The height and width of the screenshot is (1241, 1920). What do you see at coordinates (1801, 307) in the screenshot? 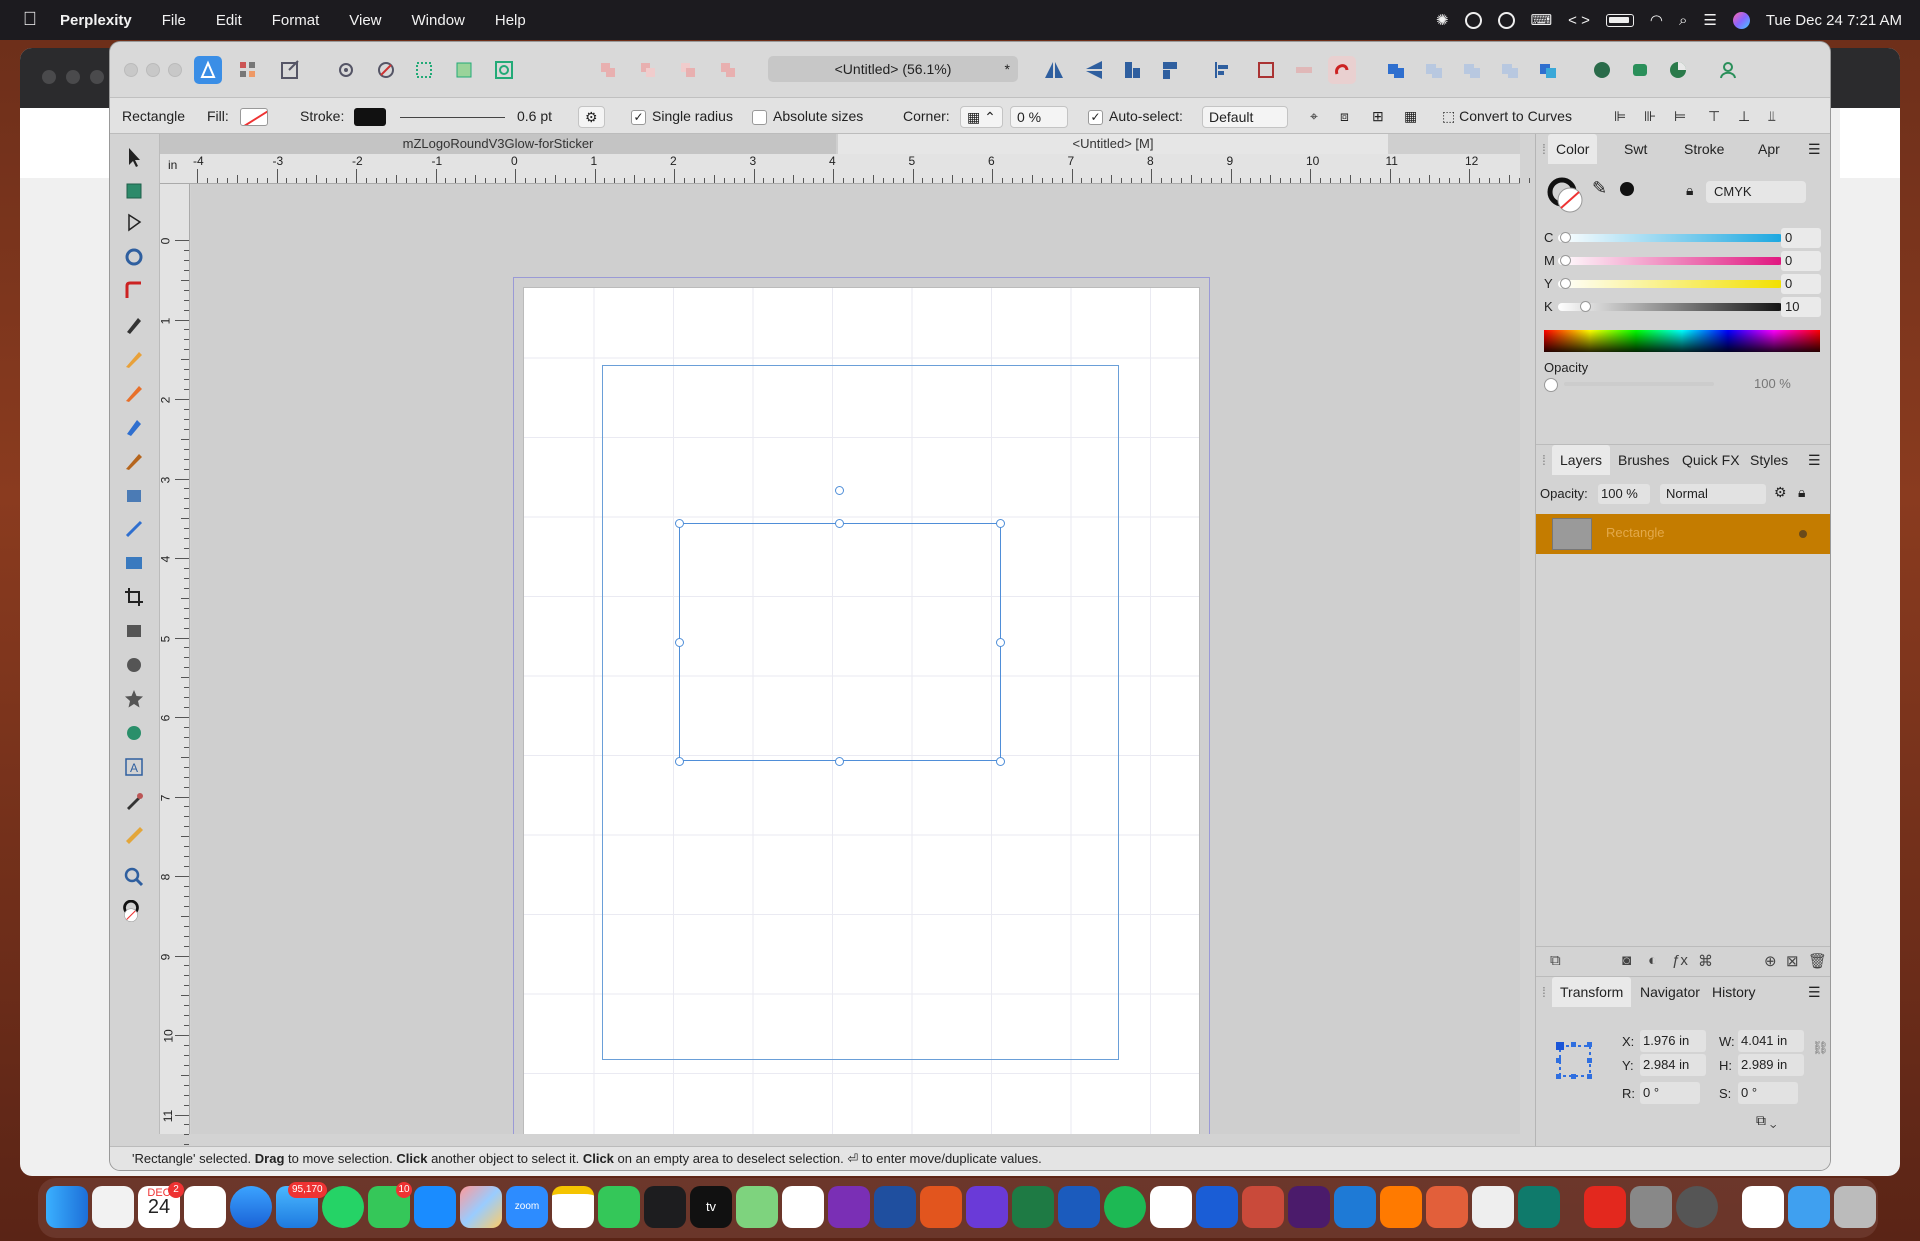
I see `channel-k-value: 10` at bounding box center [1801, 307].